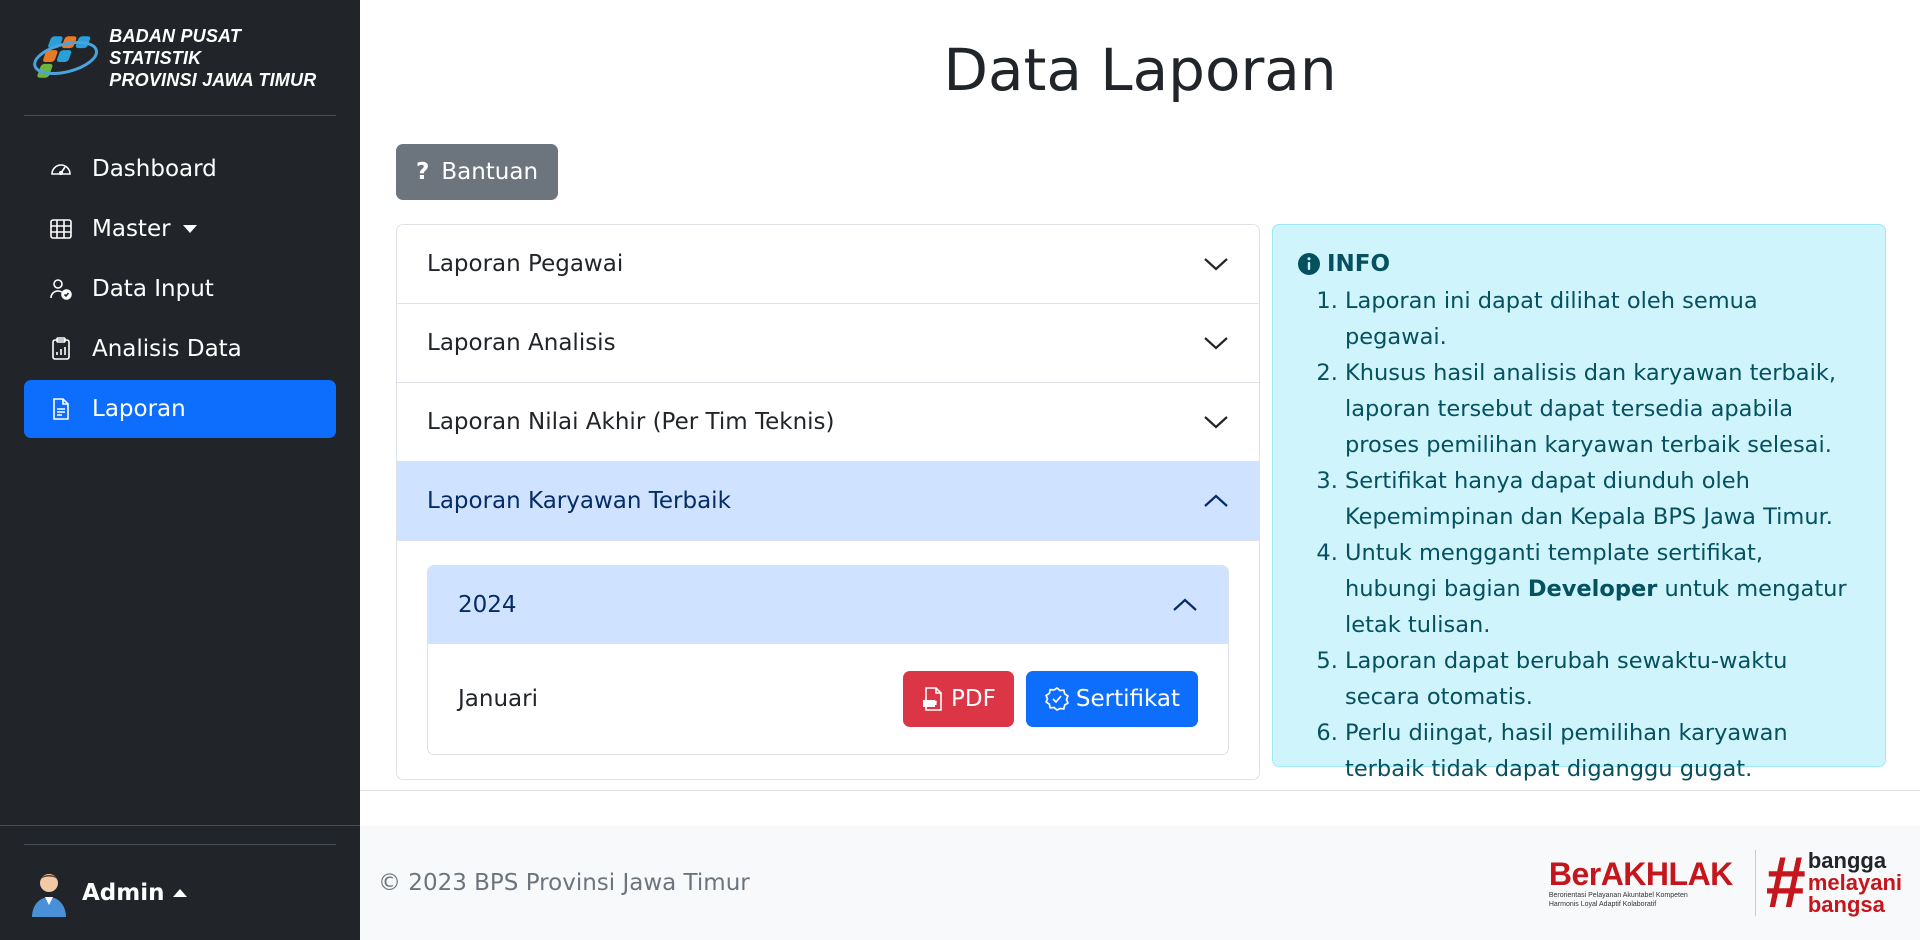  I want to click on patch-check-icon, so click(1056, 699).